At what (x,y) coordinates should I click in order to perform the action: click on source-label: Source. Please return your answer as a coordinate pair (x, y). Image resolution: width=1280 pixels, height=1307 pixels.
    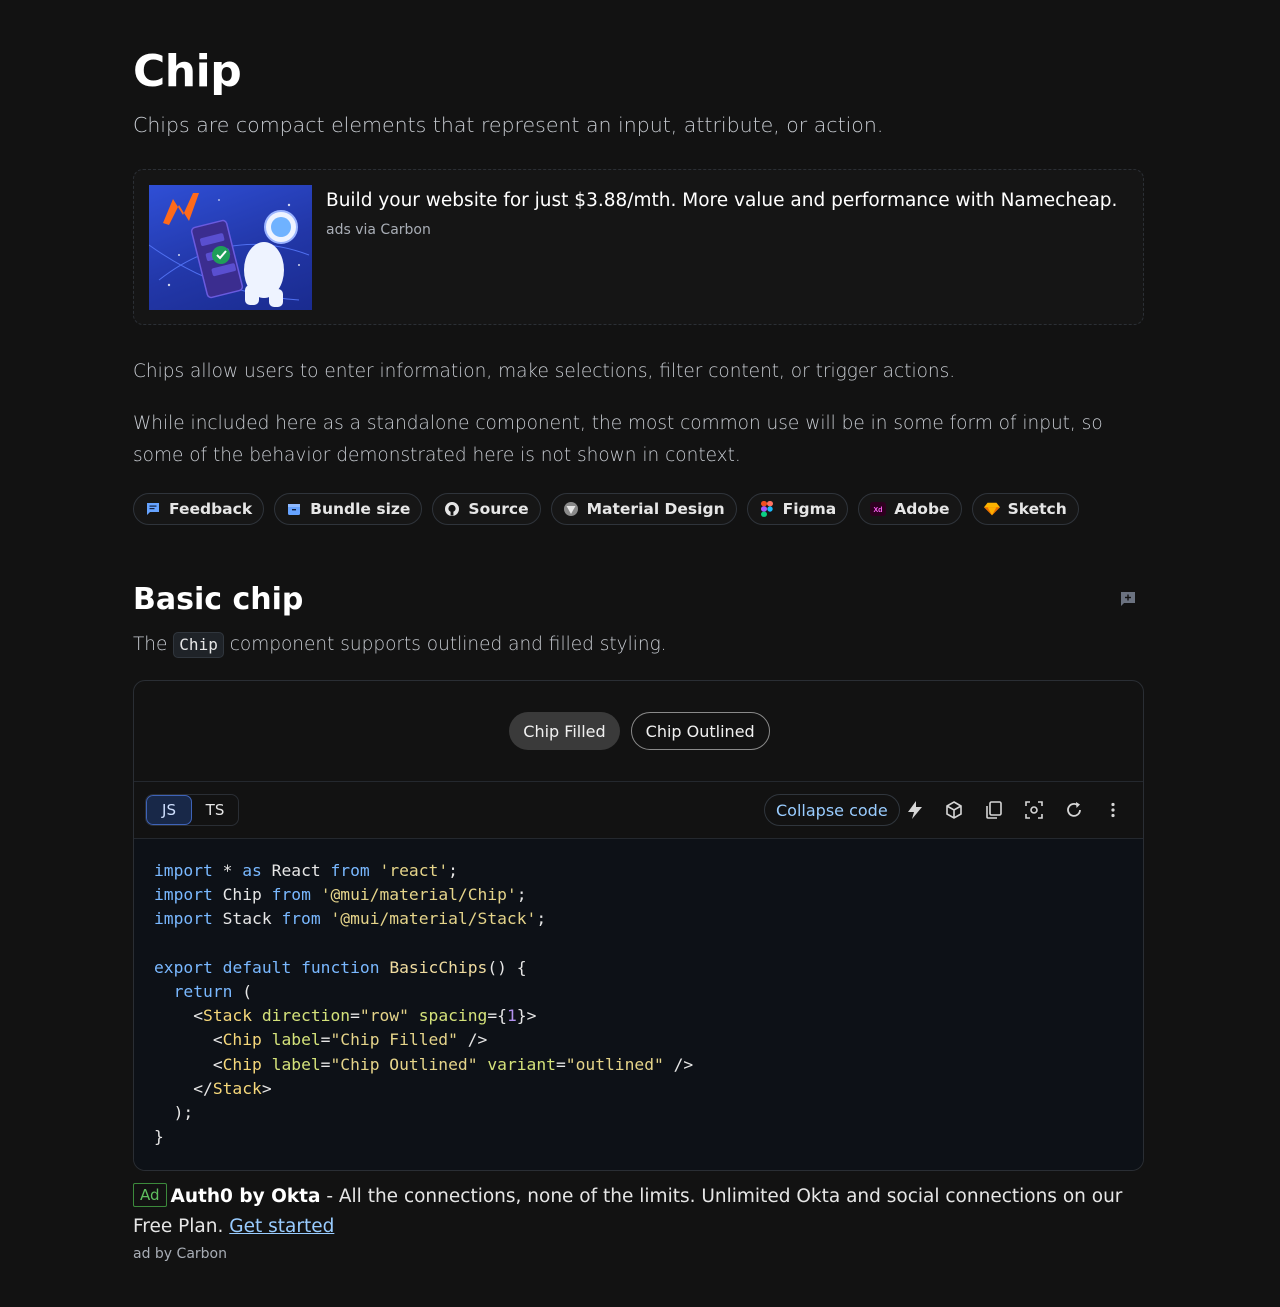
    Looking at the image, I should click on (498, 509).